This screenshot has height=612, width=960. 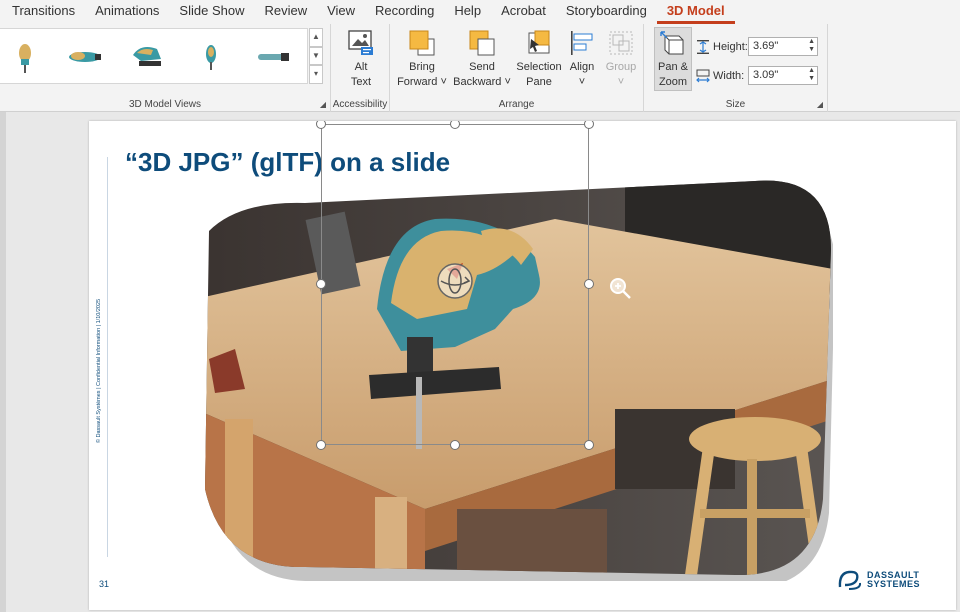 I want to click on tab-slide-show: Slide Show, so click(x=211, y=12).